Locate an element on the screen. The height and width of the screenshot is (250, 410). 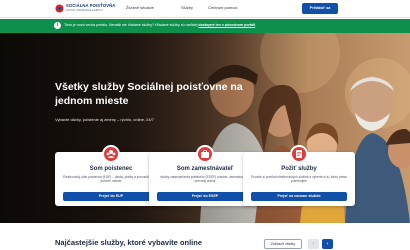
pager-next-button: › is located at coordinates (327, 244).